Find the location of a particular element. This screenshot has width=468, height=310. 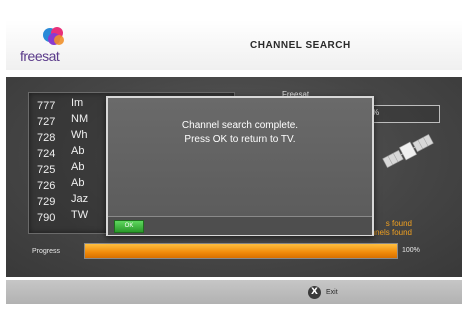

satellite-icon is located at coordinates (408, 151).